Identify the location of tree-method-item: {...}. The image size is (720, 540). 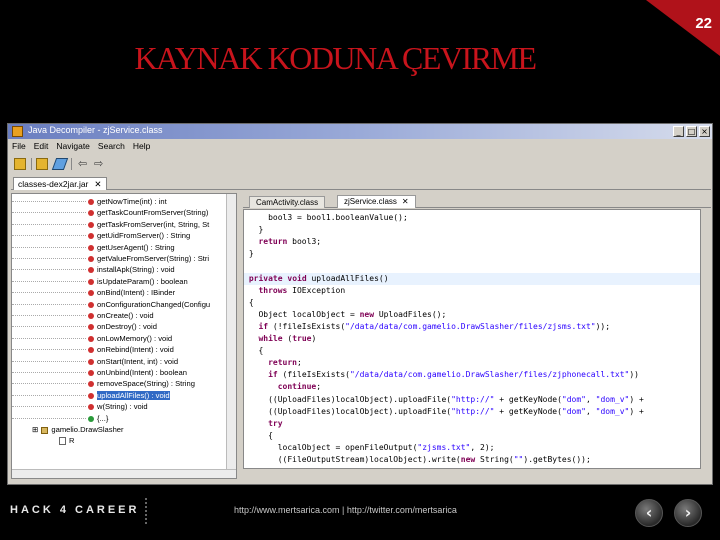
(60, 418).